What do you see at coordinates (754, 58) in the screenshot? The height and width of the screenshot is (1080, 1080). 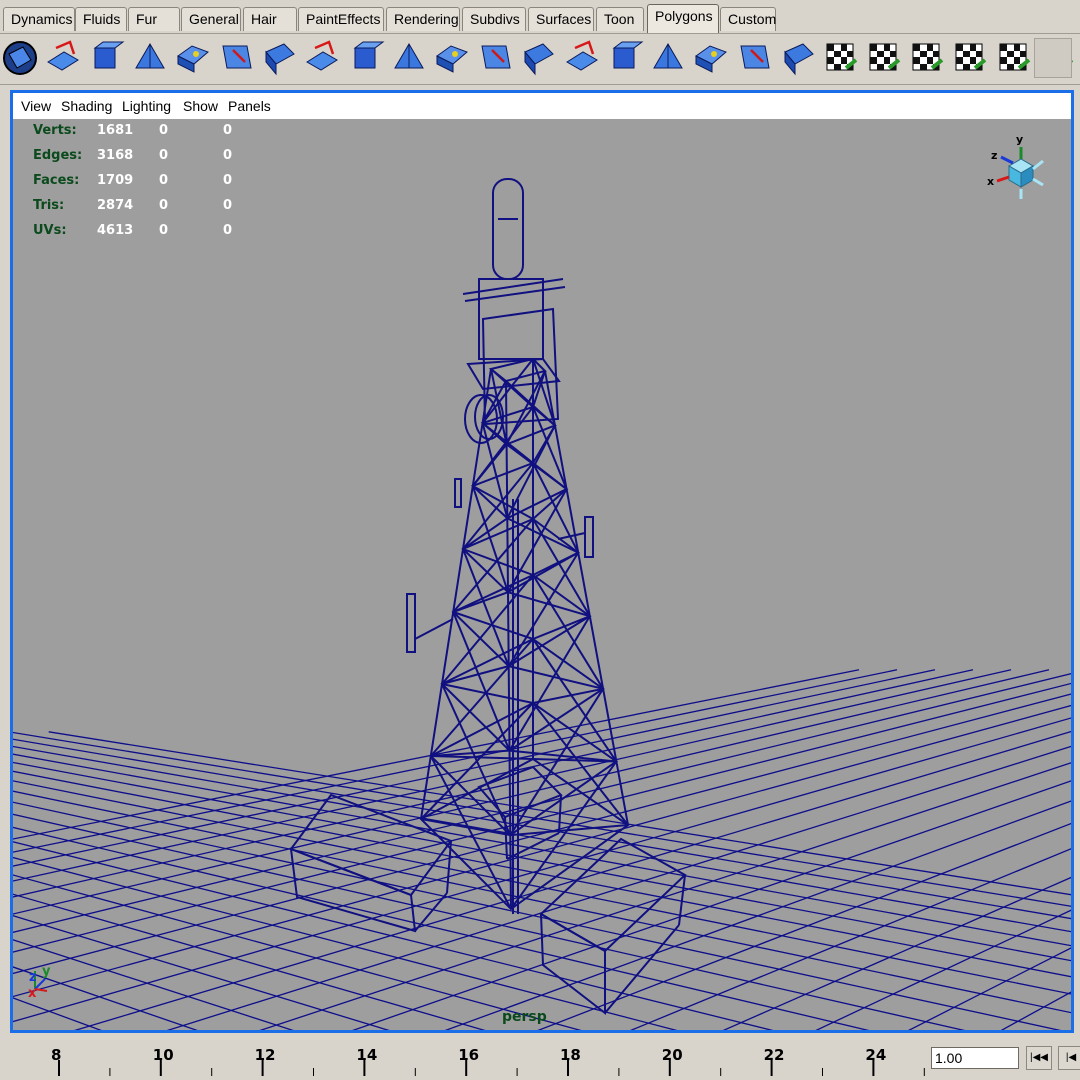 I see `transfer-icon` at bounding box center [754, 58].